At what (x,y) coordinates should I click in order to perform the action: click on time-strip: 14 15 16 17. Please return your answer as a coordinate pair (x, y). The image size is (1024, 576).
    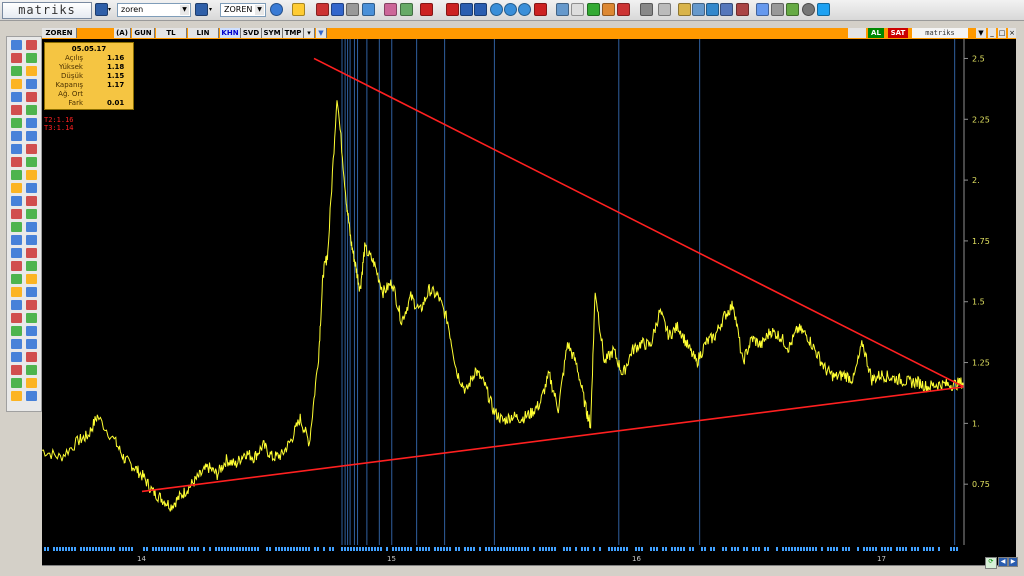
    Looking at the image, I should click on (529, 555).